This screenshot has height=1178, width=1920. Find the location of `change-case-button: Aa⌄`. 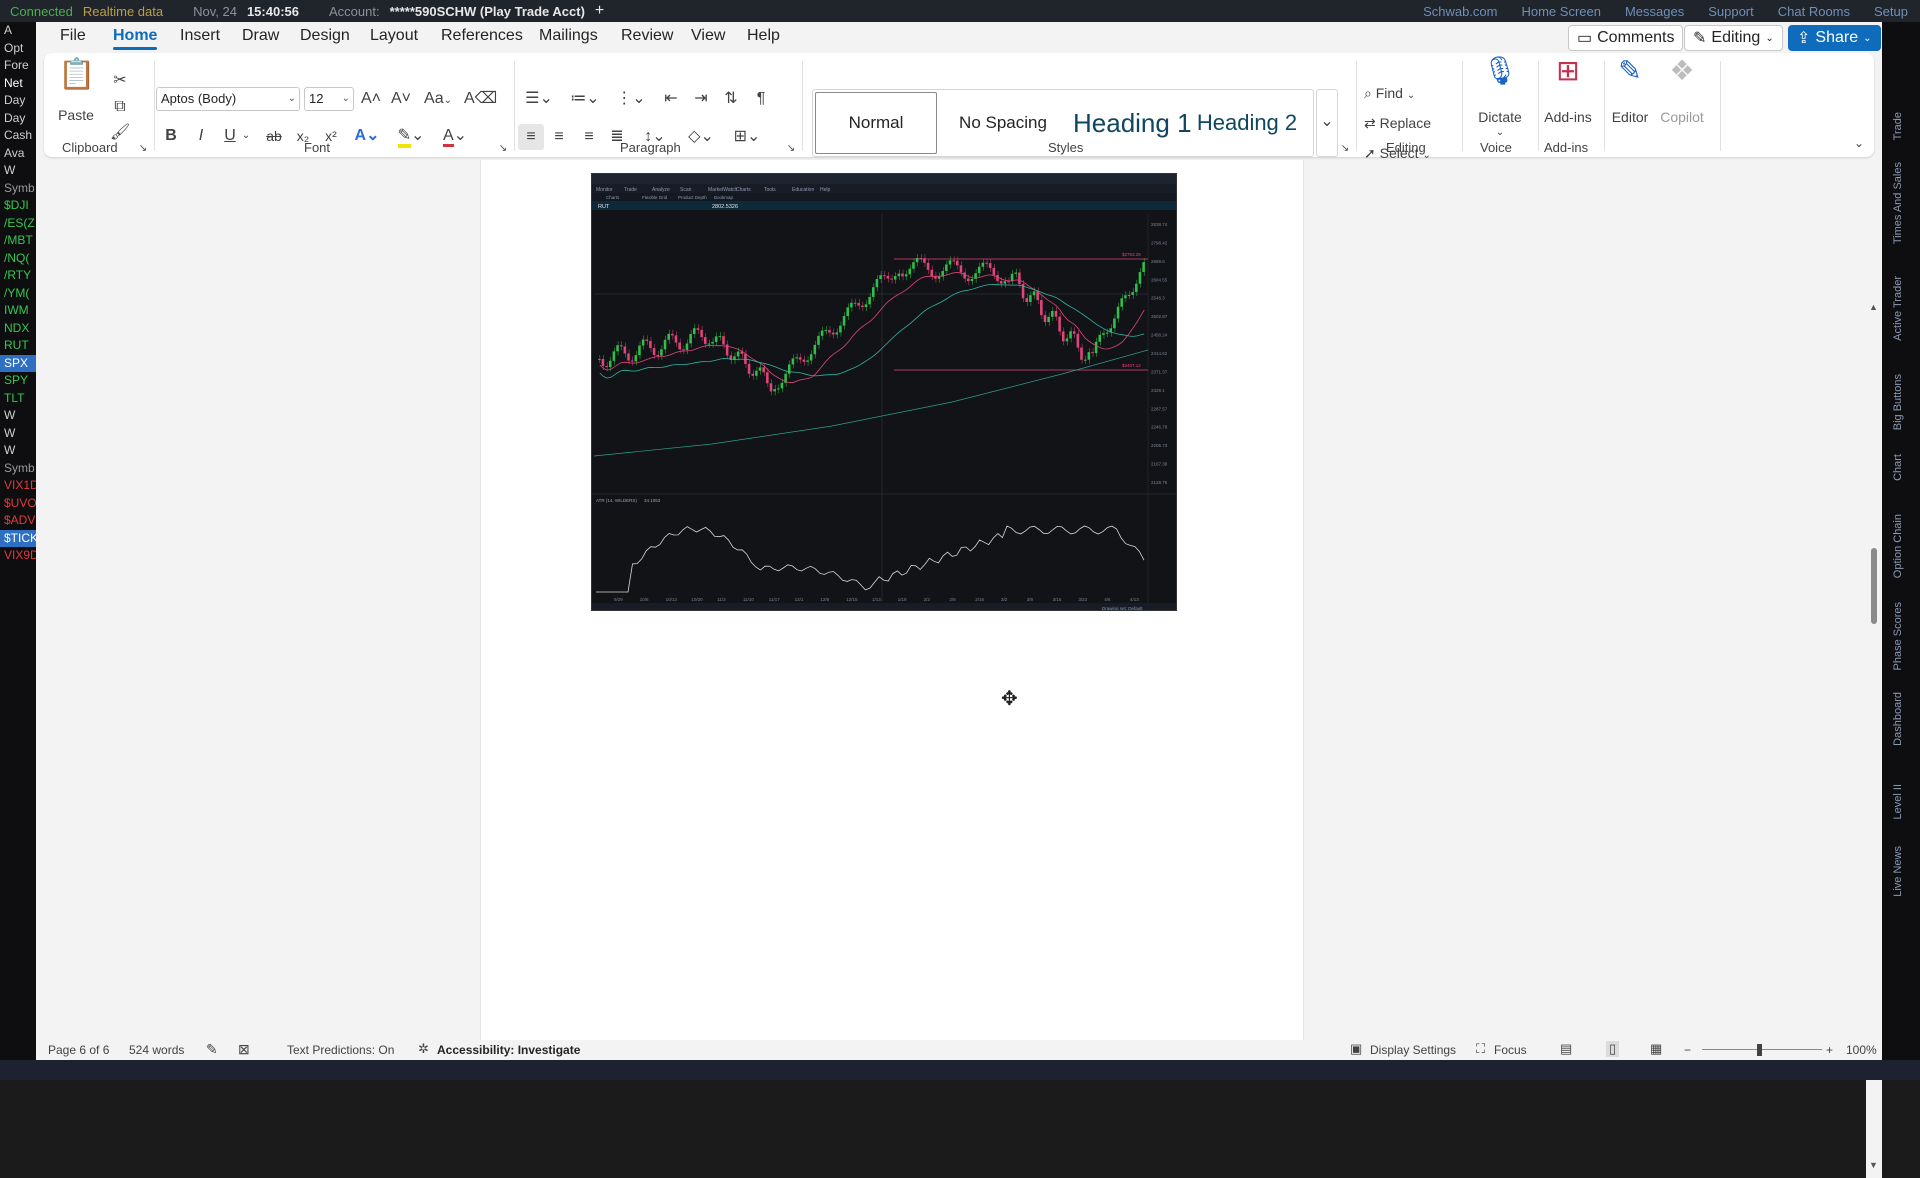

change-case-button: Aa⌄ is located at coordinates (438, 100).